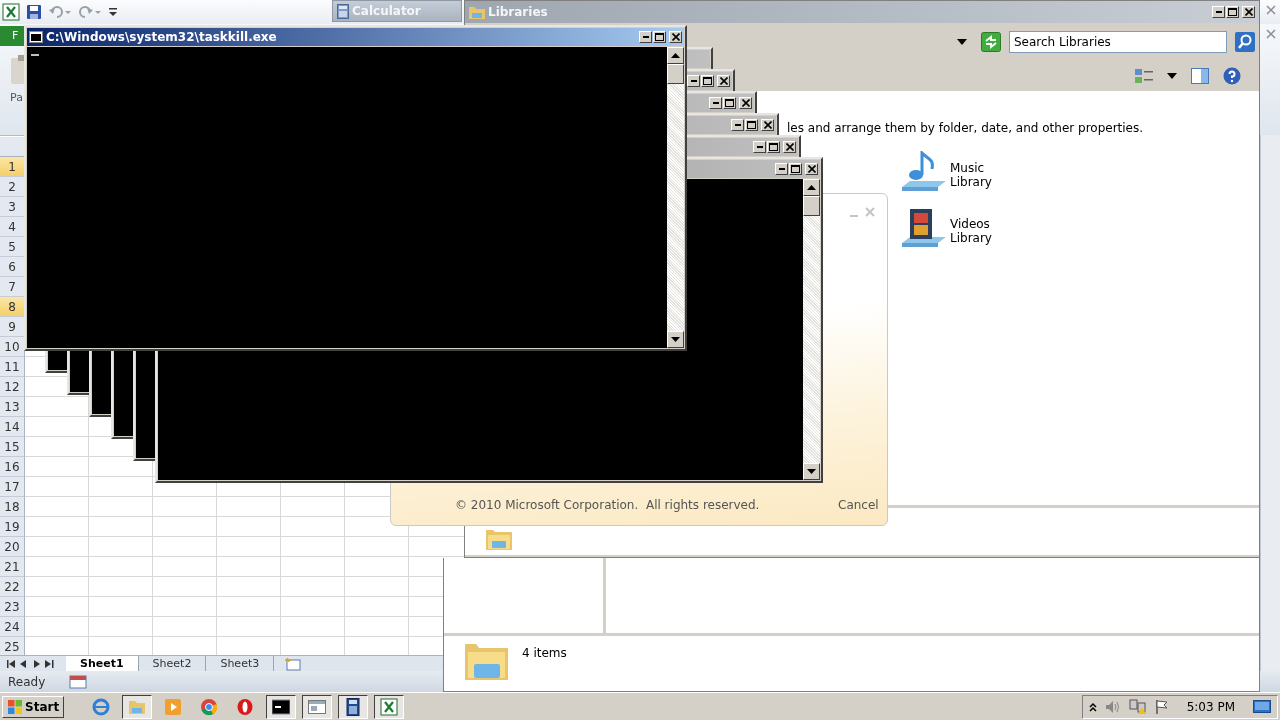 This screenshot has height=720, width=1280. Describe the element at coordinates (1118, 42) in the screenshot. I see `search-field: Search Libraries` at that location.